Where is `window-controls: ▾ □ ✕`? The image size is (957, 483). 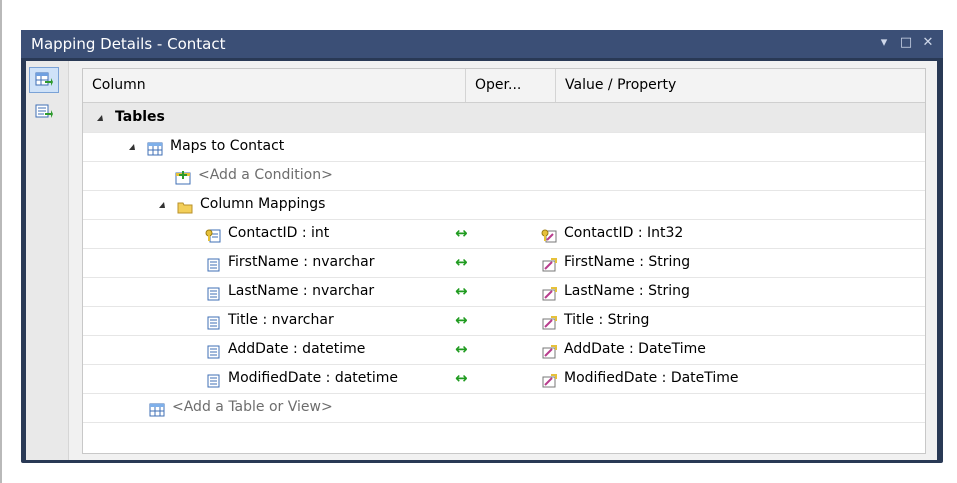 window-controls: ▾ □ ✕ is located at coordinates (906, 42).